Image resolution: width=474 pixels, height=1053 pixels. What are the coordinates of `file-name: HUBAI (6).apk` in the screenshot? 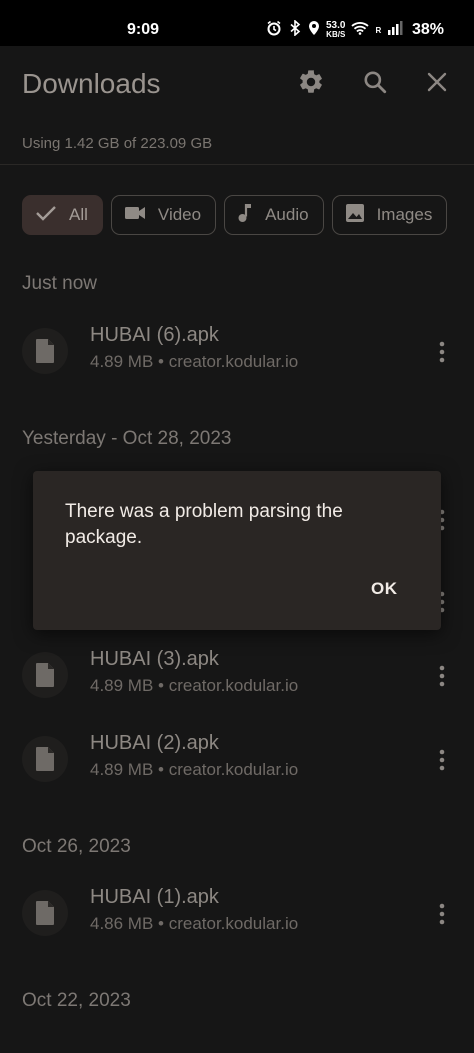 It's located at (154, 335).